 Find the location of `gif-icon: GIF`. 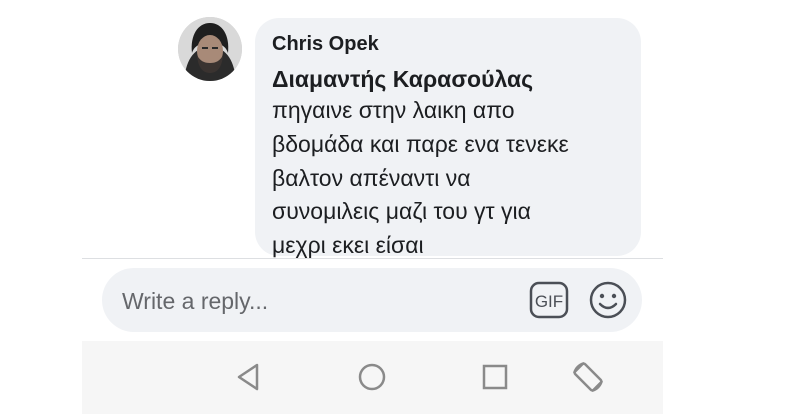

gif-icon: GIF is located at coordinates (549, 300).